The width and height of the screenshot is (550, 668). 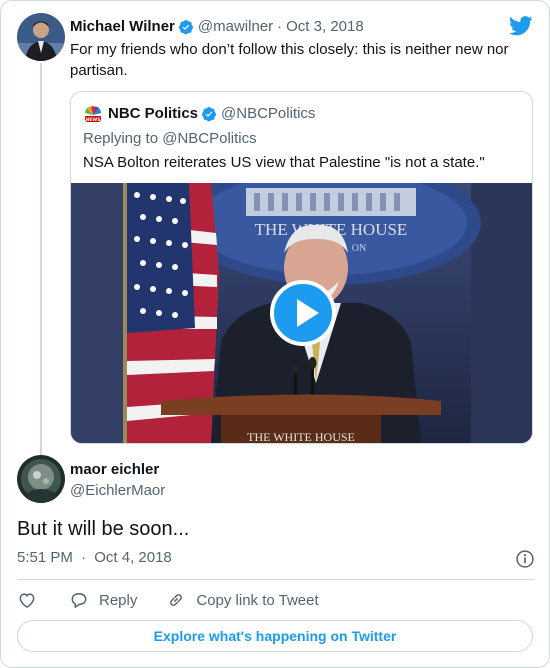 I want to click on tweet-time: 5:51 PM, so click(x=45, y=557).